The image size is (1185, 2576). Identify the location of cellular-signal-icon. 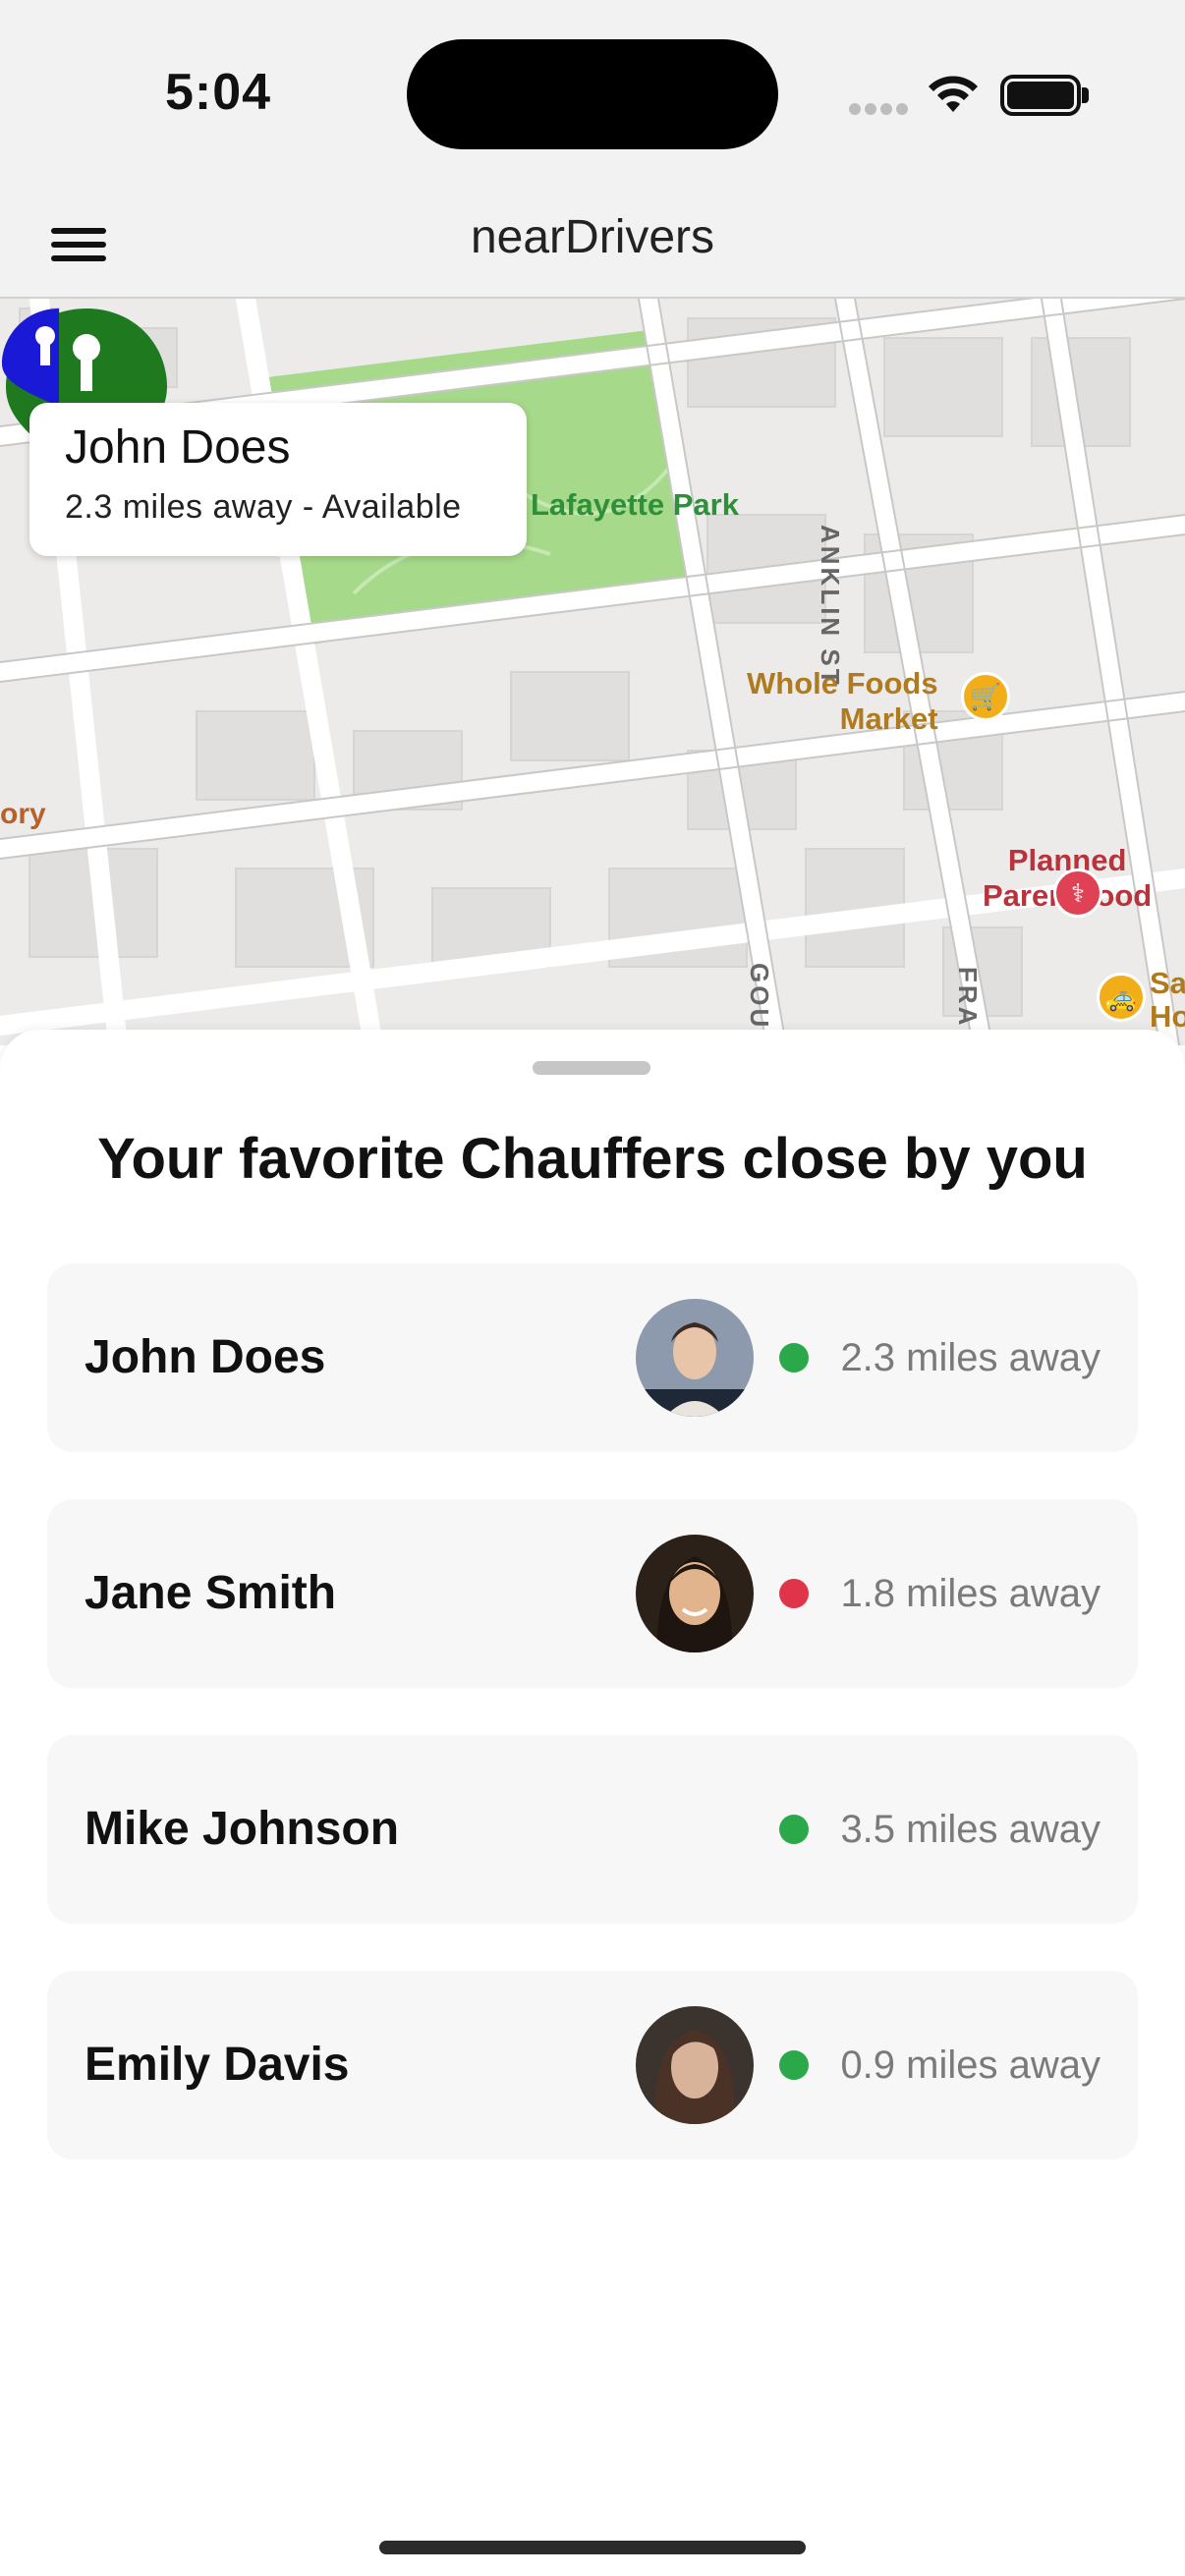
(881, 111).